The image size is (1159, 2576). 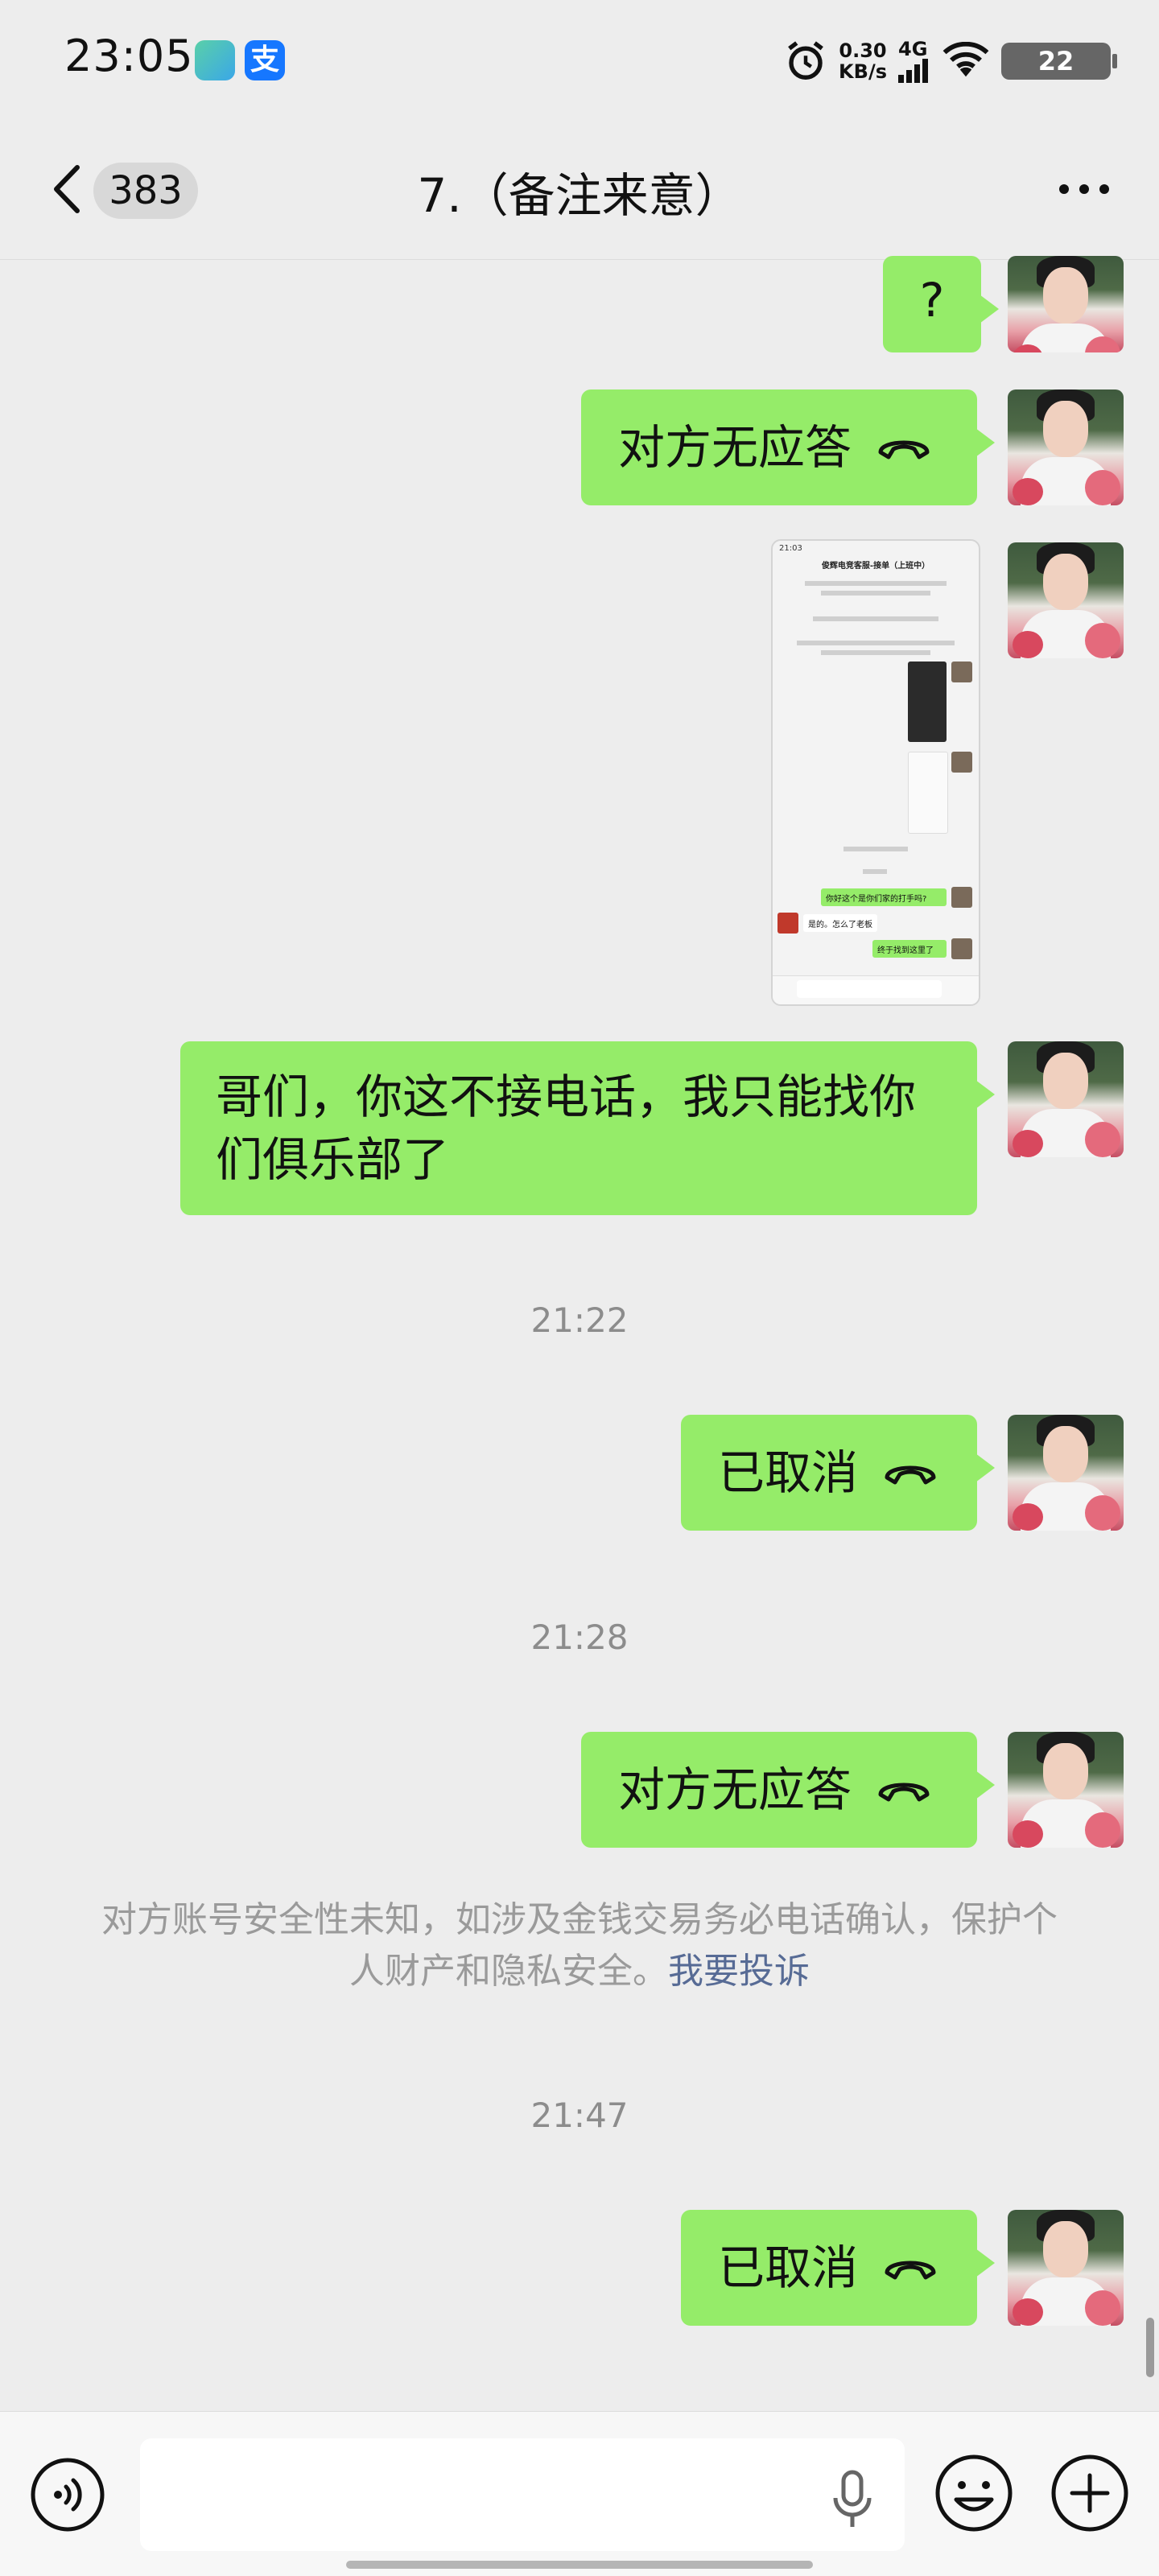 I want to click on voice-icon, so click(x=67, y=2494).